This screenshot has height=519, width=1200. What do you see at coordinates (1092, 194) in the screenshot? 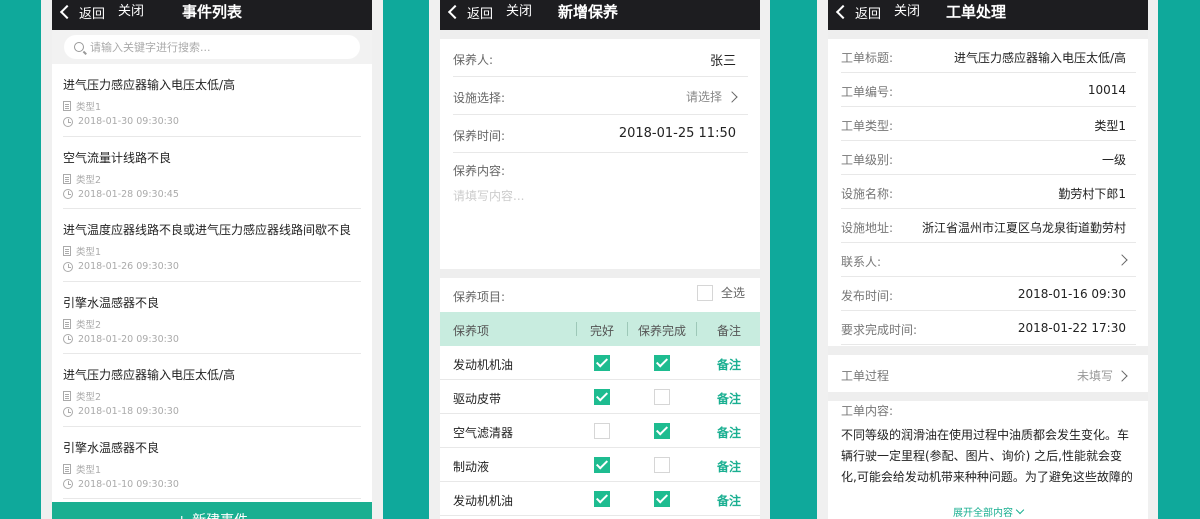
I see `field-value: 勤劳村下郎1` at bounding box center [1092, 194].